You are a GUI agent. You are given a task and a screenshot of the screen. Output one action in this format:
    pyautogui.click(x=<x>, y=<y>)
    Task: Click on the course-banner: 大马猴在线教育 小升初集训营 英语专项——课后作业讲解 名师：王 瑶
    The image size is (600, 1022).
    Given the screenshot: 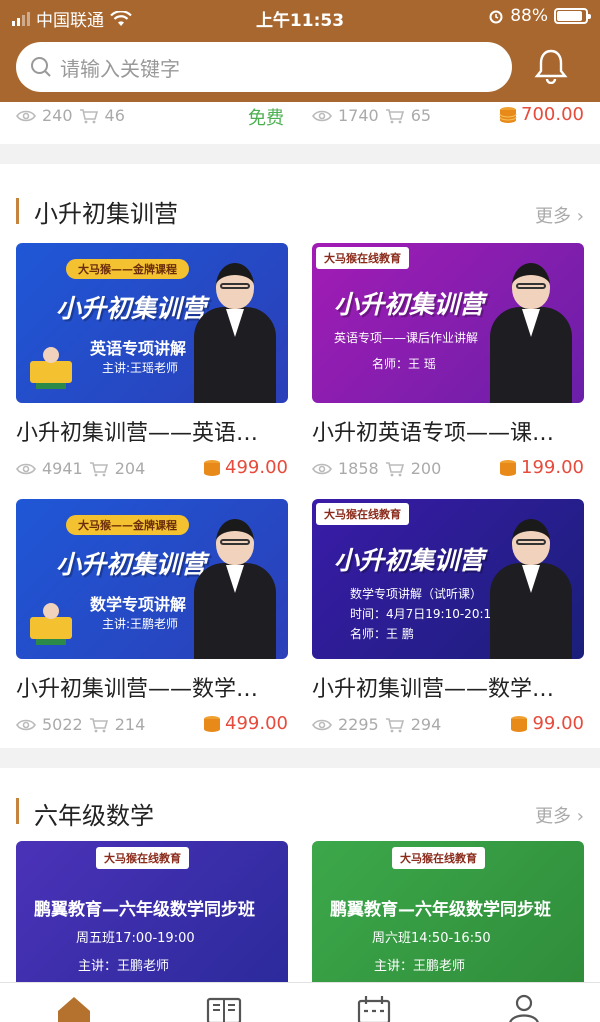 What is the action you would take?
    pyautogui.click(x=448, y=323)
    